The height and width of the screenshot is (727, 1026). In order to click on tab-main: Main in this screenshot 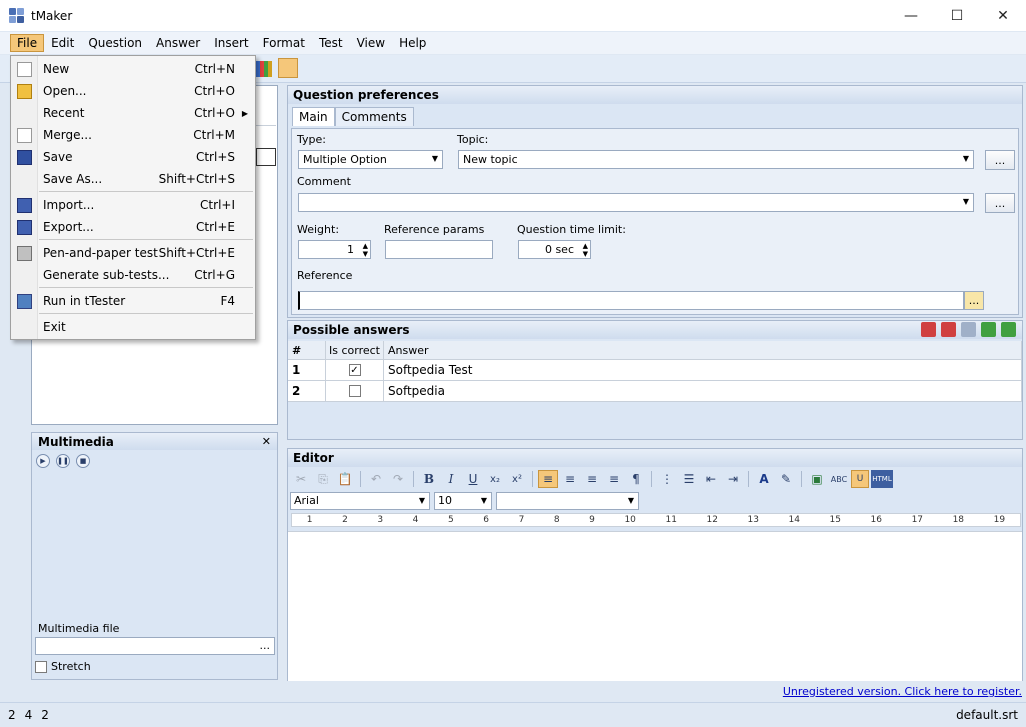, I will do `click(313, 116)`.